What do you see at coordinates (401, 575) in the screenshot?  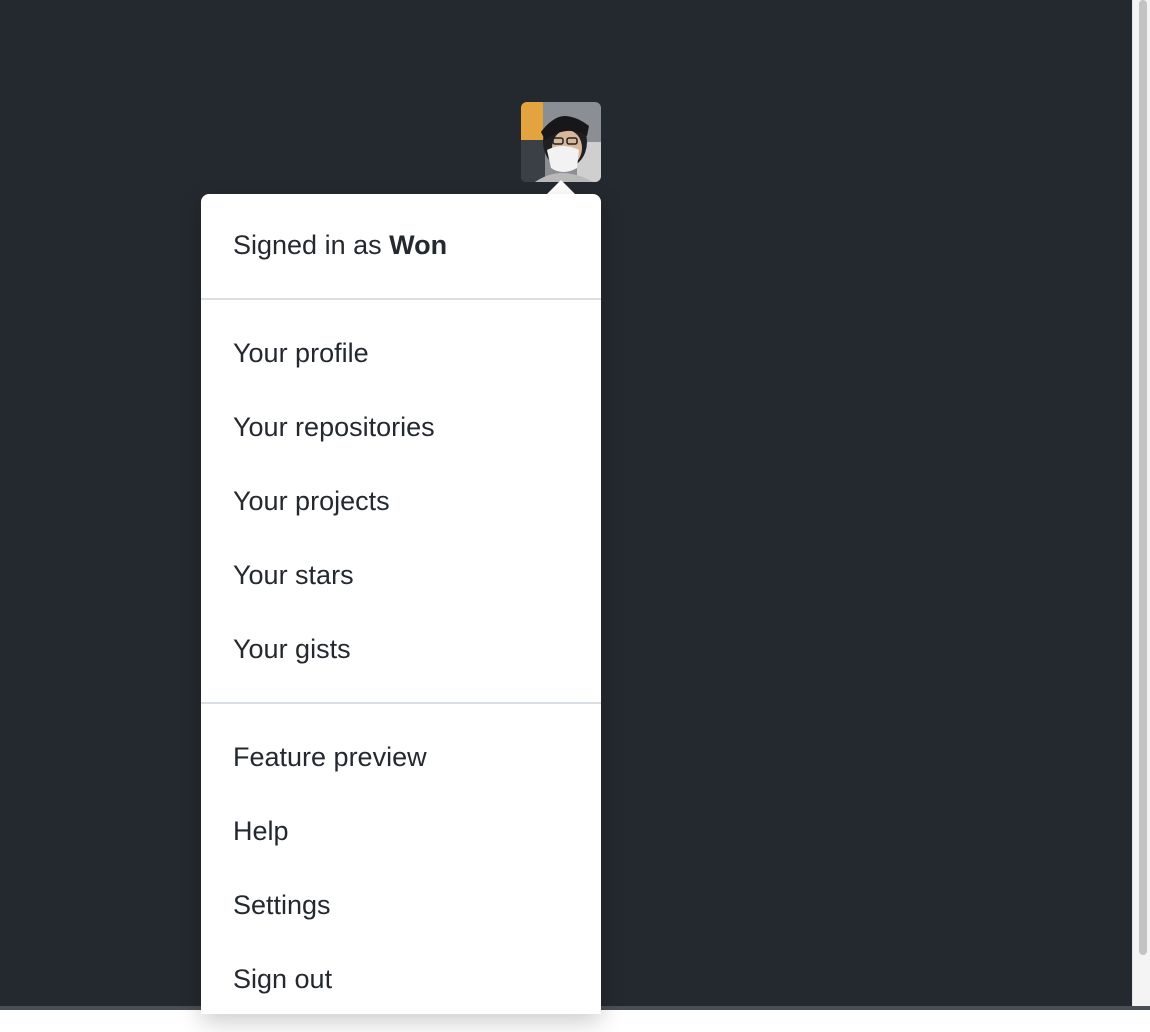 I see `menu-item-your-stars: Your stars` at bounding box center [401, 575].